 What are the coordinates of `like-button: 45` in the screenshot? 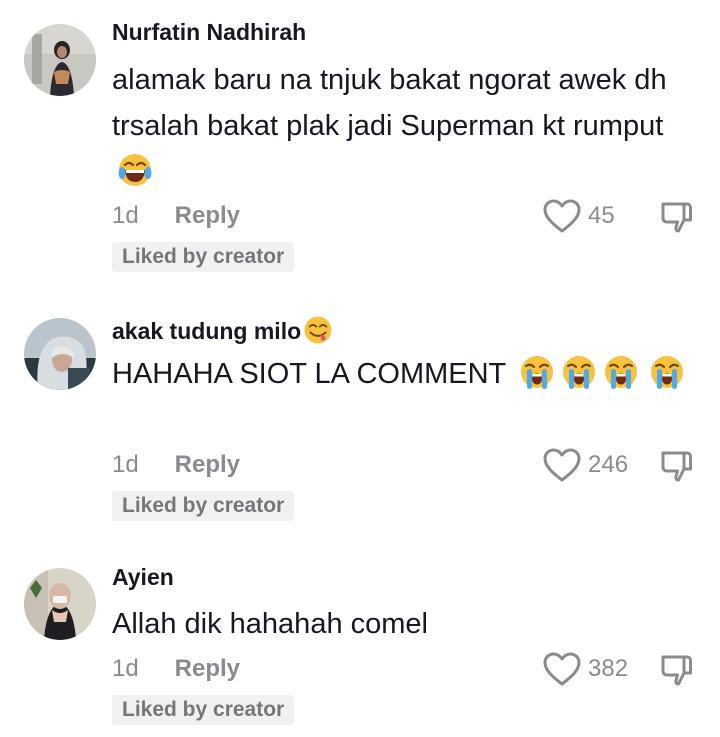 It's located at (578, 216).